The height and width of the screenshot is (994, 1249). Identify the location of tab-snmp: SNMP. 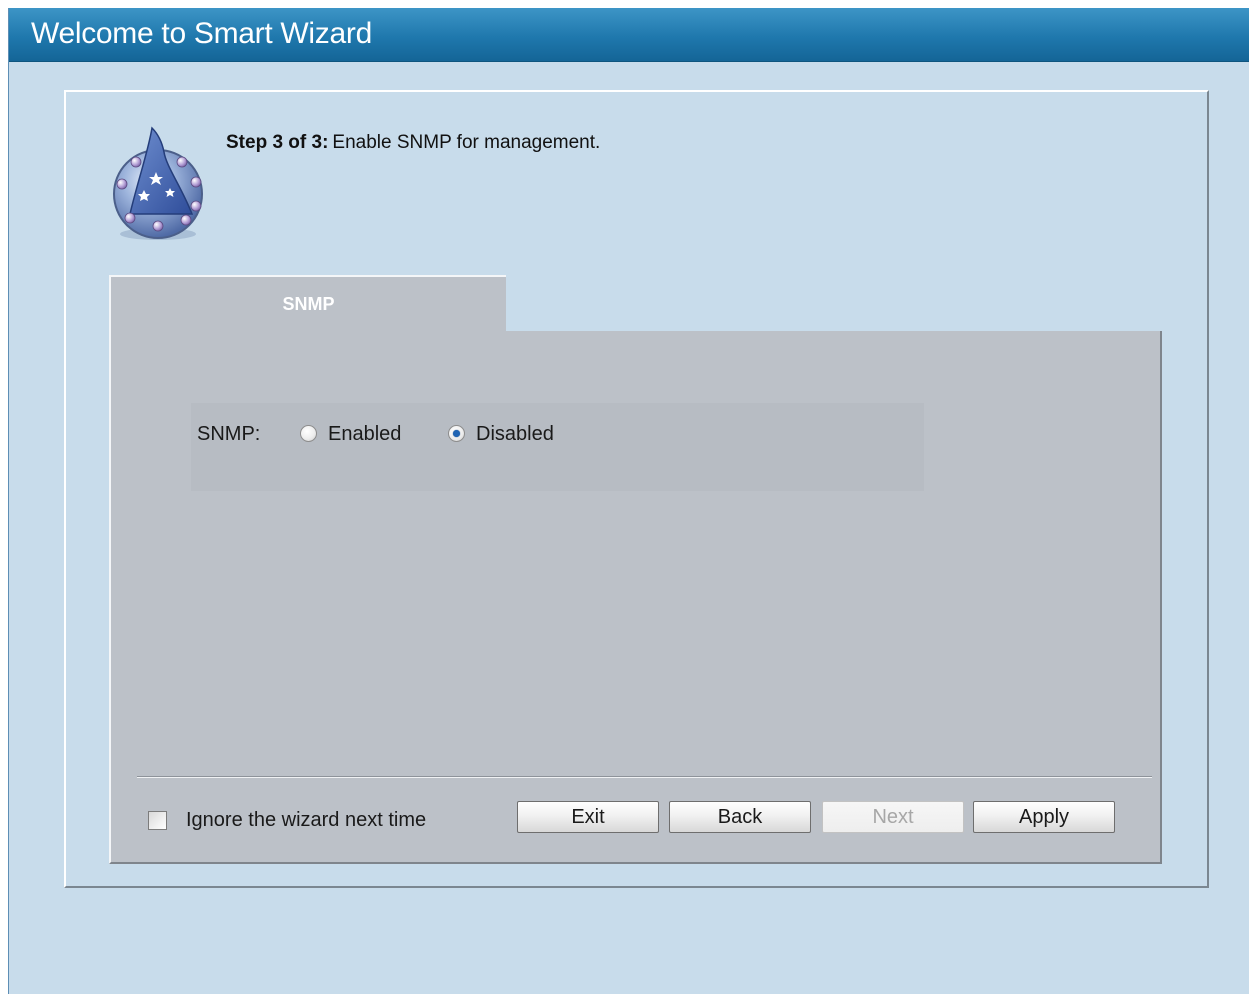
(307, 303).